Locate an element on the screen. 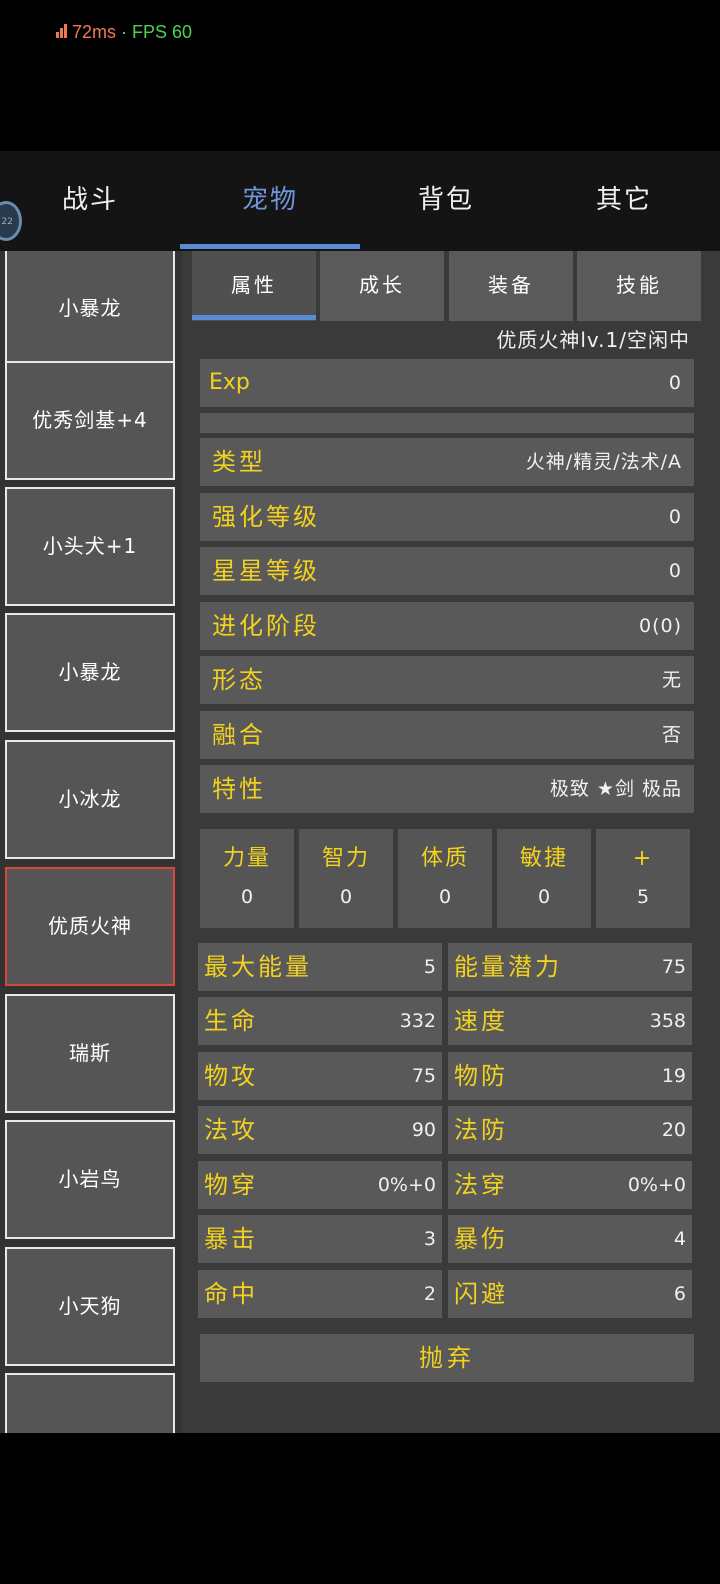 The image size is (720, 1584). stat-value: 4 is located at coordinates (679, 1239).